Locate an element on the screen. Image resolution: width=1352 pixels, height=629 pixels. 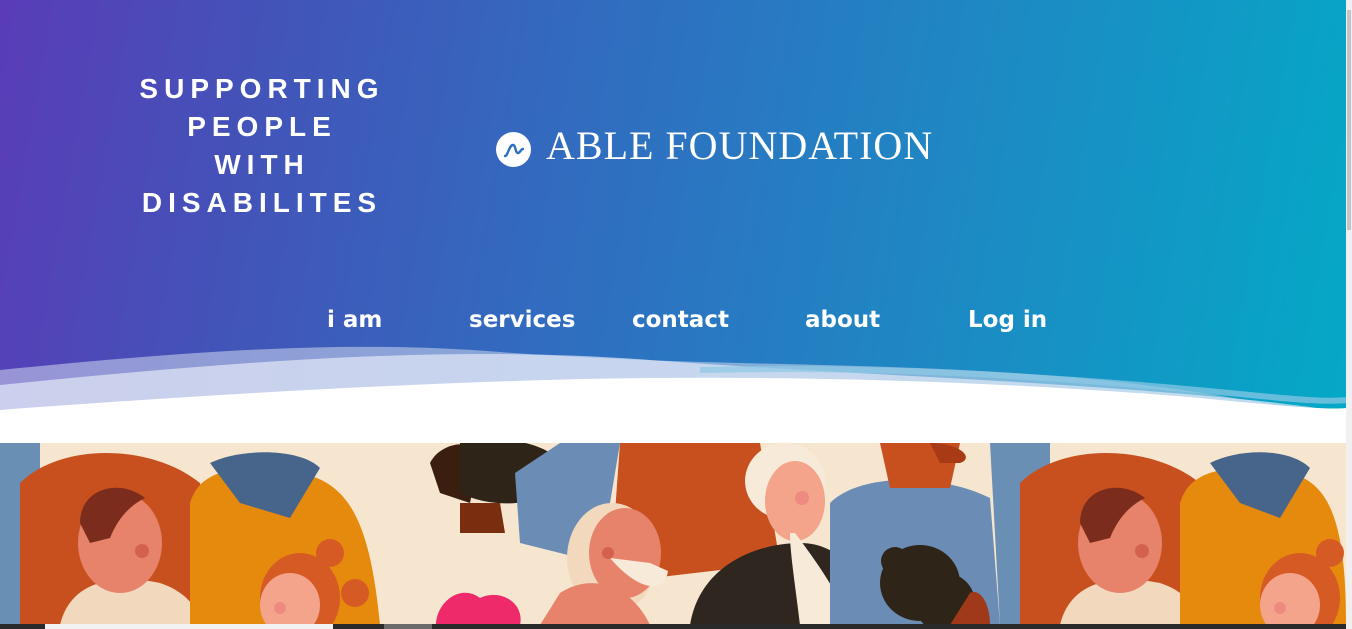
vertical-scrollbar is located at coordinates (1349, 314).